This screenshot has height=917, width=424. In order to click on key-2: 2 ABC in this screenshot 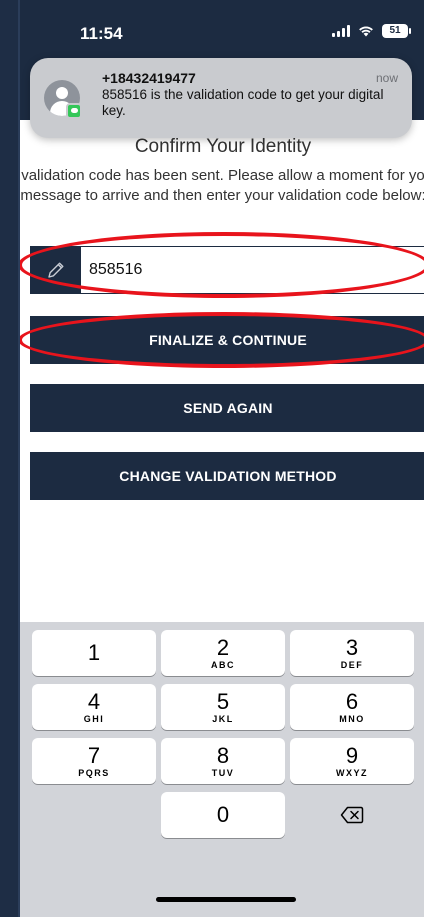, I will do `click(223, 653)`.